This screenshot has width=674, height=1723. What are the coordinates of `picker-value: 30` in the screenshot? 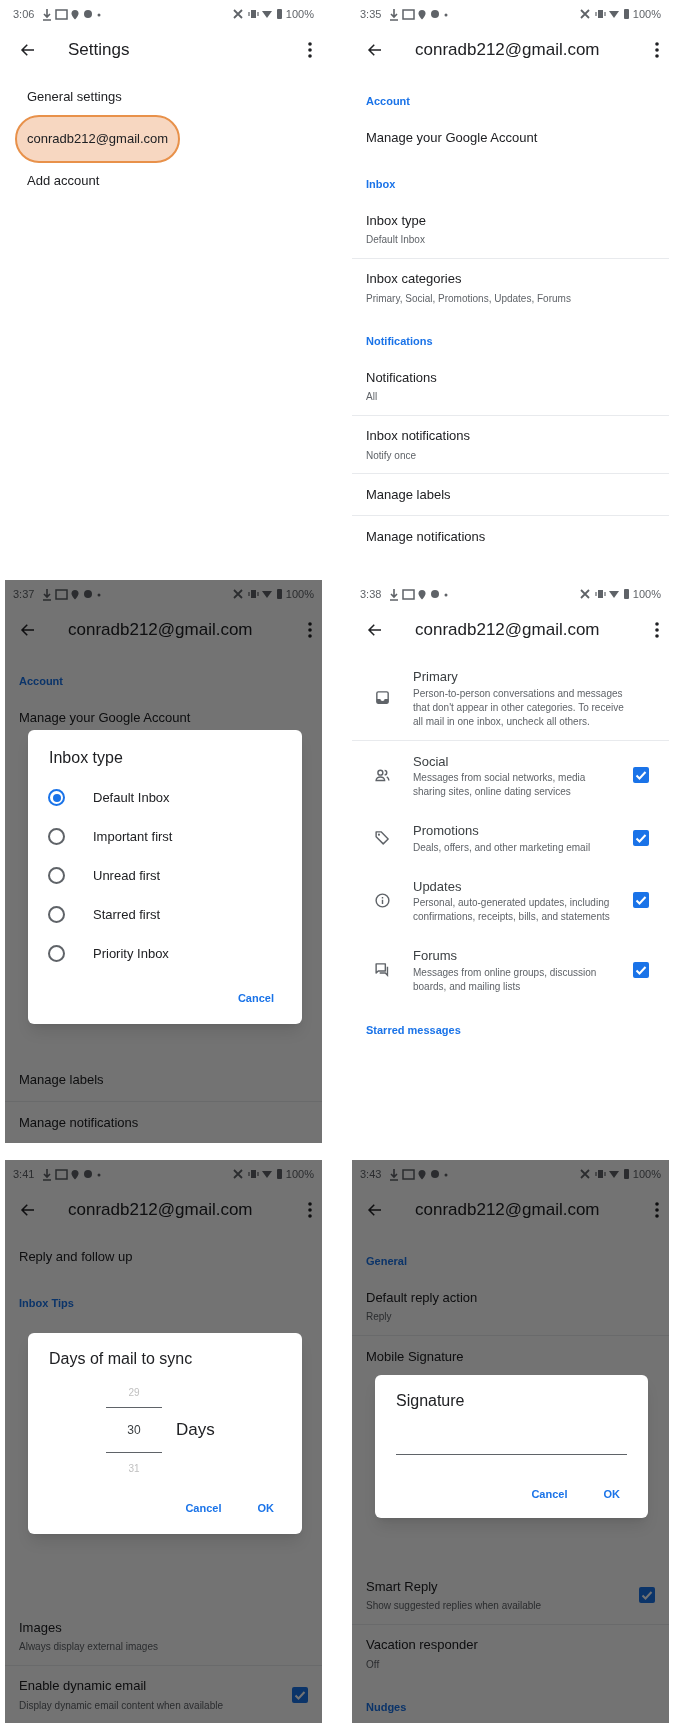 It's located at (134, 1430).